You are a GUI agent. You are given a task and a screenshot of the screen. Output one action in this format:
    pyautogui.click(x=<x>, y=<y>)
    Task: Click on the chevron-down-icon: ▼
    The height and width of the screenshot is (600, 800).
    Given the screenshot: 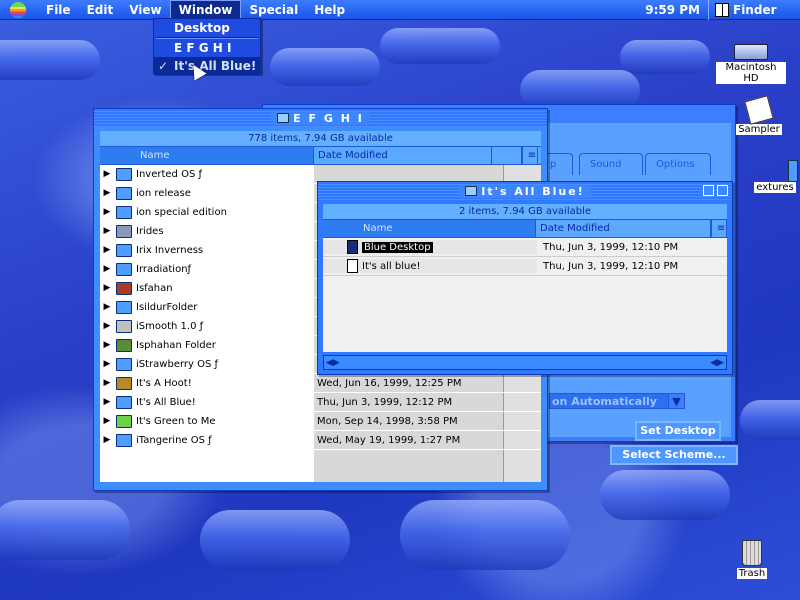 What is the action you would take?
    pyautogui.click(x=676, y=401)
    